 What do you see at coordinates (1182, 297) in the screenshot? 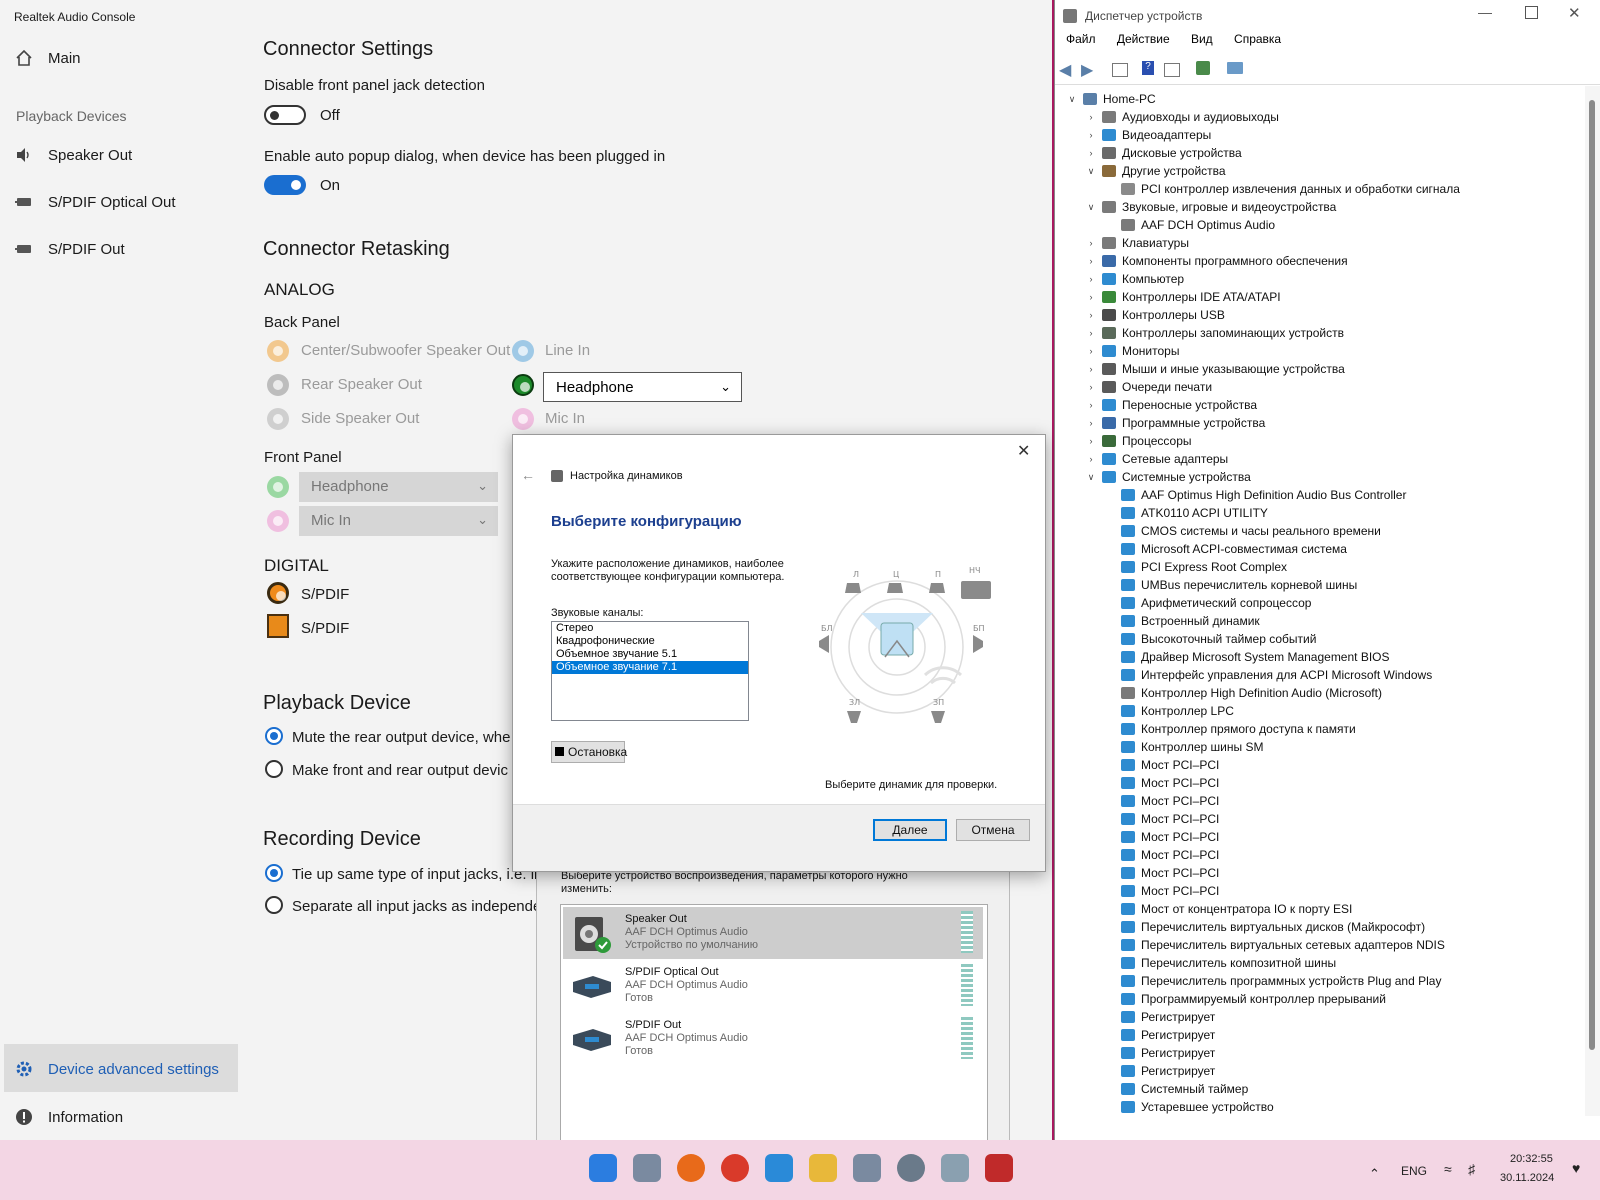
I see `tree-node: › Контроллеры IDE ATA/ATAPI` at bounding box center [1182, 297].